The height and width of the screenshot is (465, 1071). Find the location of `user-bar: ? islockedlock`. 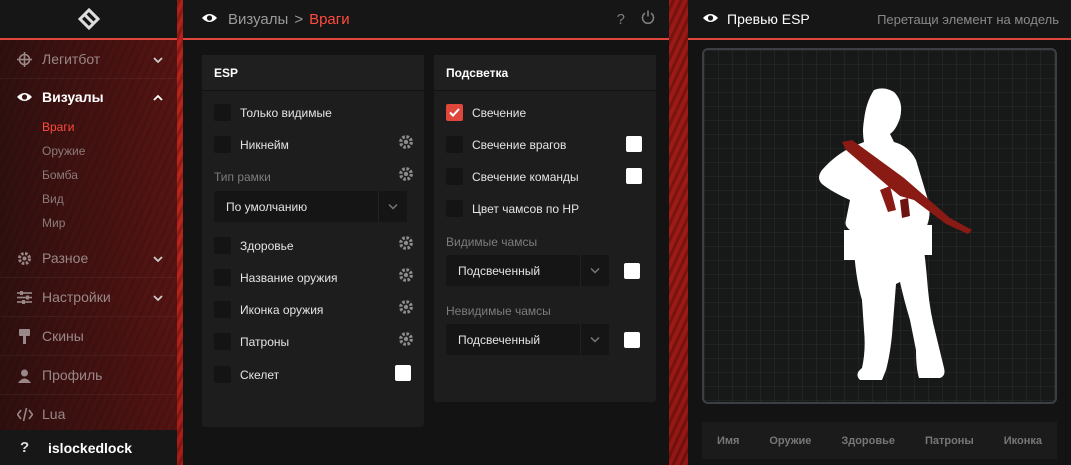

user-bar: ? islockedlock is located at coordinates (88, 447).